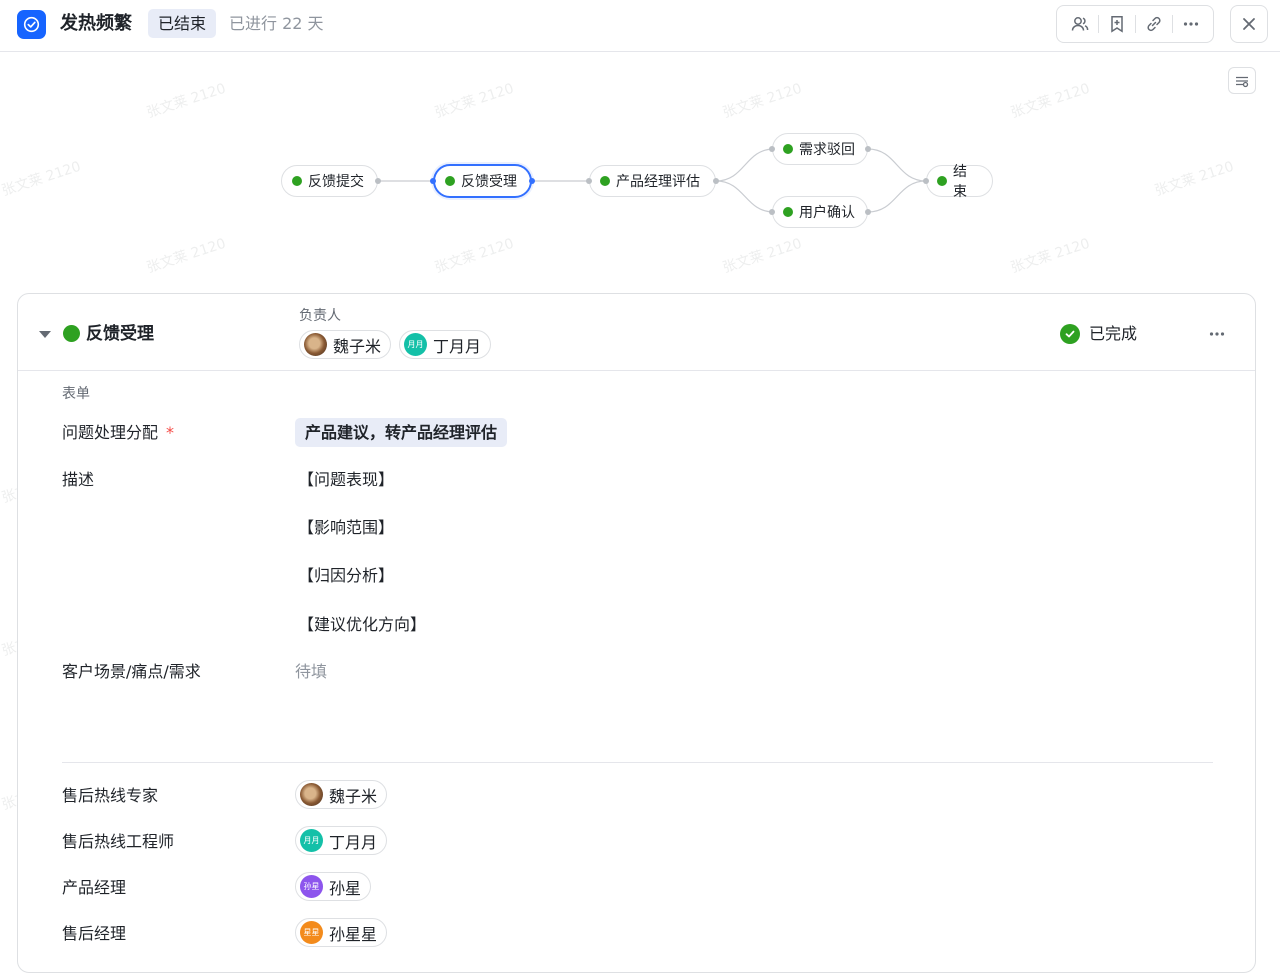 Image resolution: width=1280 pixels, height=973 pixels. What do you see at coordinates (1080, 24) in the screenshot?
I see `members-icon` at bounding box center [1080, 24].